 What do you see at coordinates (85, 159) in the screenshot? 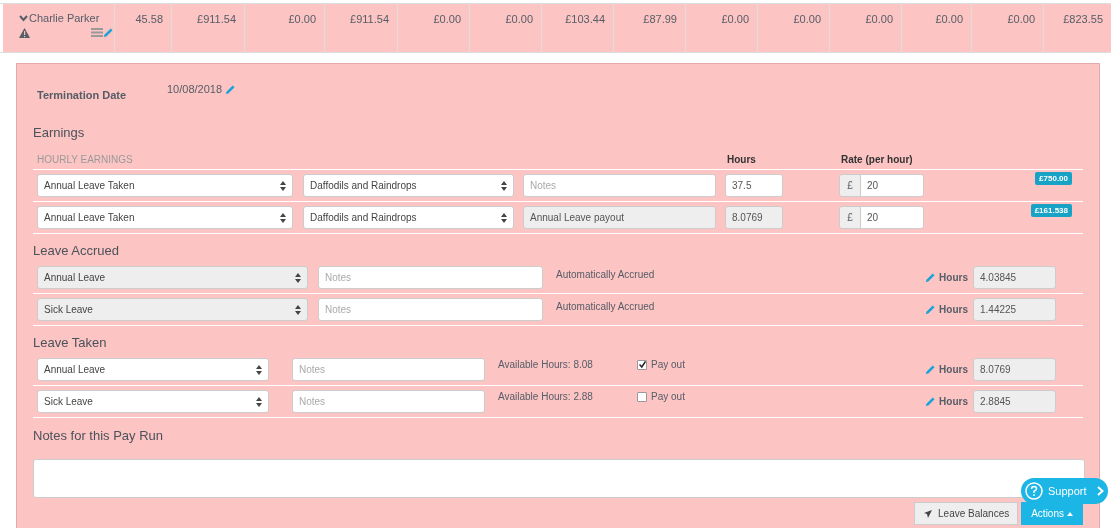
I see `subsection-label: HOURLY EARNINGS` at bounding box center [85, 159].